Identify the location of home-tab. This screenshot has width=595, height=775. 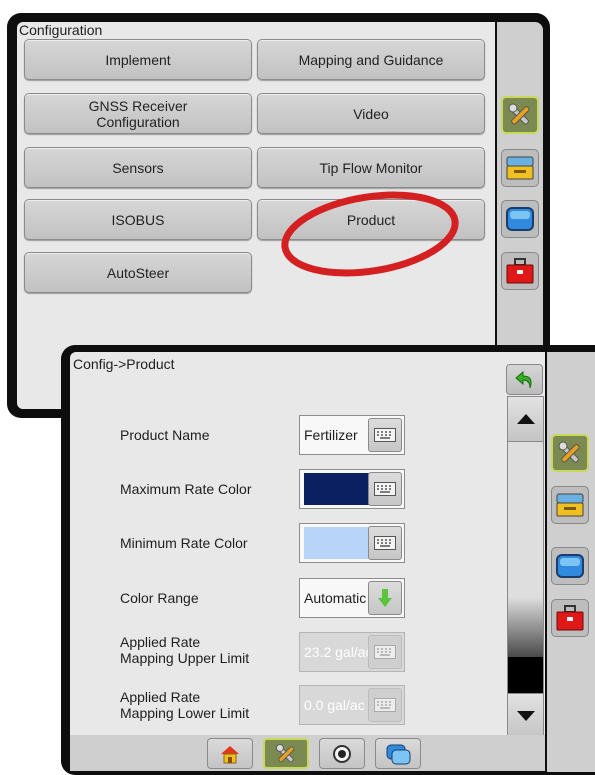
(230, 753).